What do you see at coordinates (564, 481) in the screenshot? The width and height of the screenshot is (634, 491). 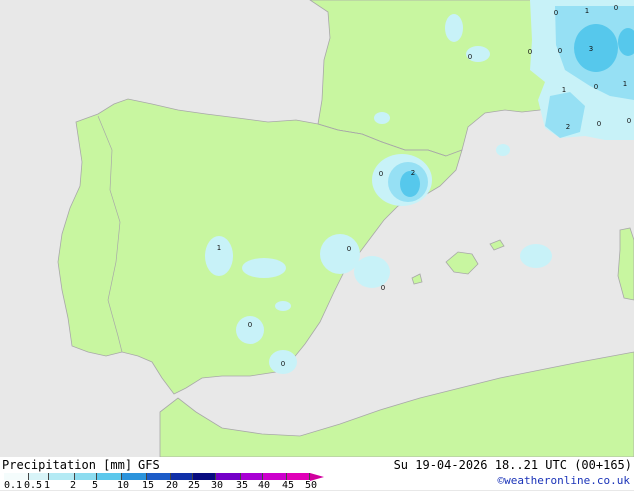 I see `credit-link: ©weatheronline.co.uk` at bounding box center [564, 481].